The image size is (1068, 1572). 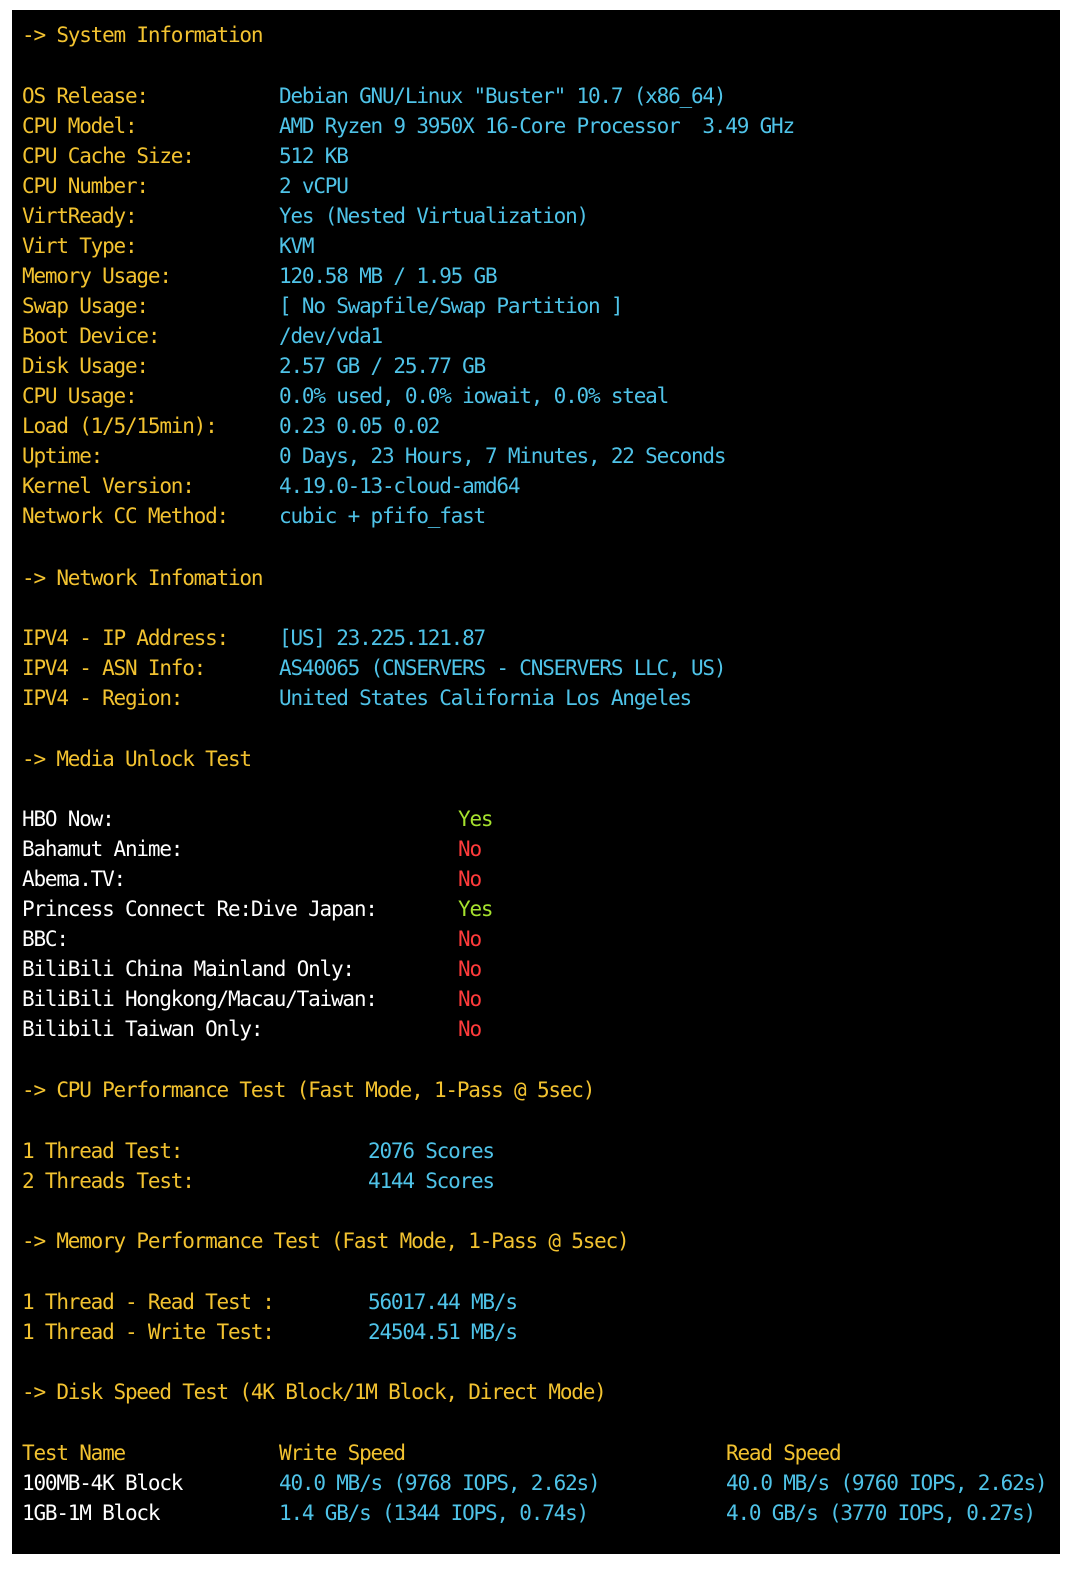 I want to click on info-label: CPU Model:, so click(x=80, y=126).